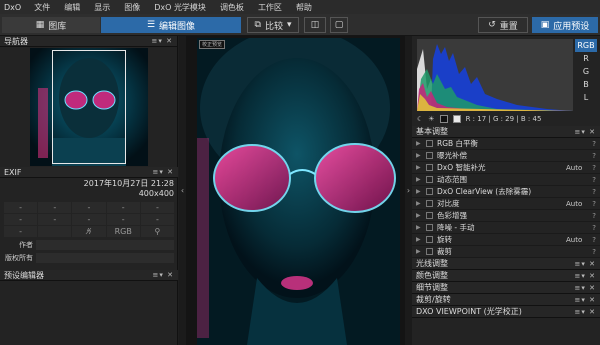  What do you see at coordinates (506, 300) in the screenshot?
I see `palette-section-header: 裁剪/旋转 ≡▾ ✕` at bounding box center [506, 300].